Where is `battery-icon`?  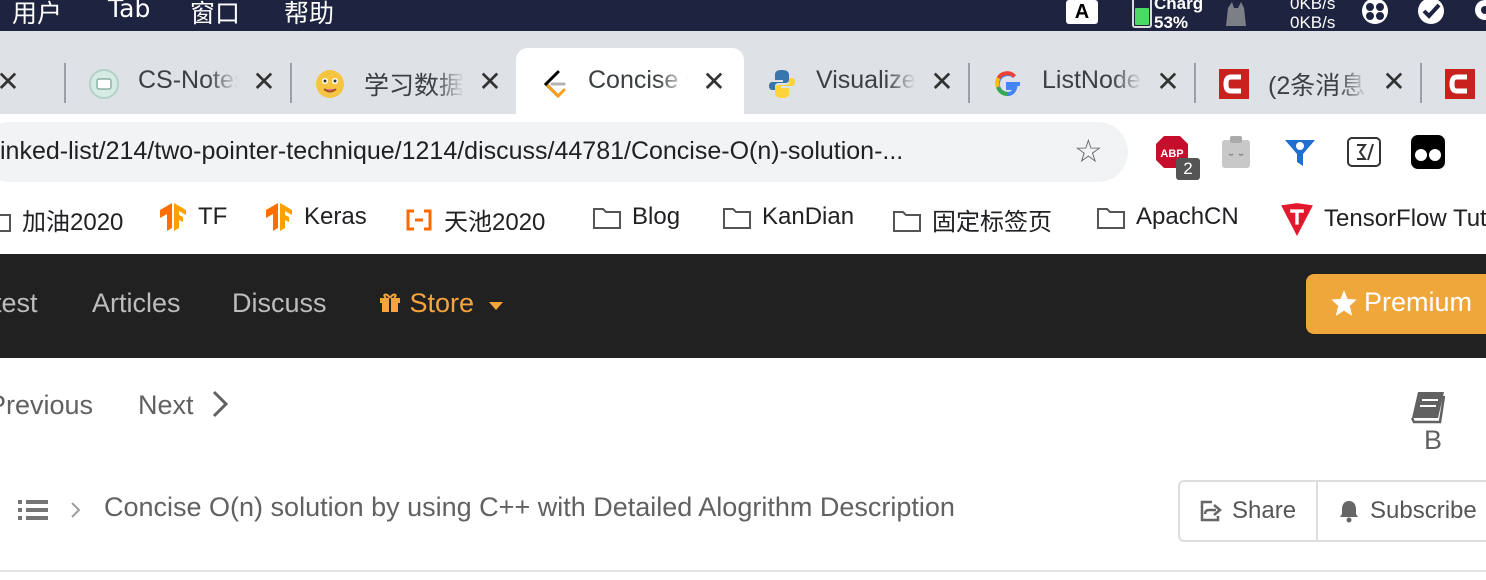
battery-icon is located at coordinates (1142, 14).